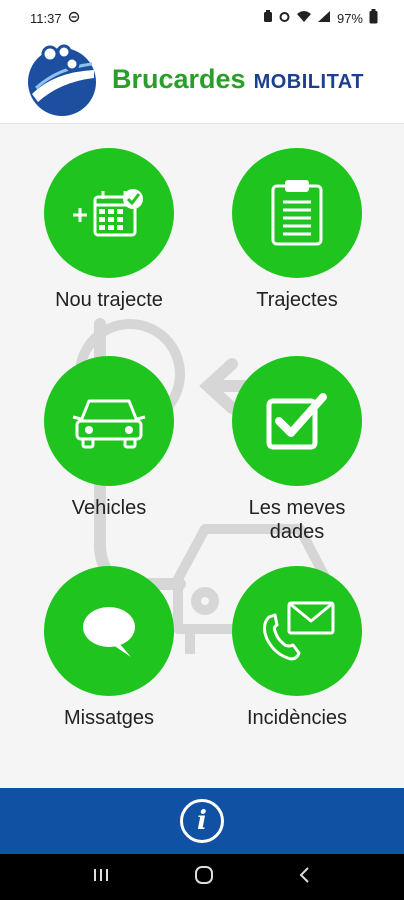  I want to click on tile-vehicles: Vehicles, so click(109, 438).